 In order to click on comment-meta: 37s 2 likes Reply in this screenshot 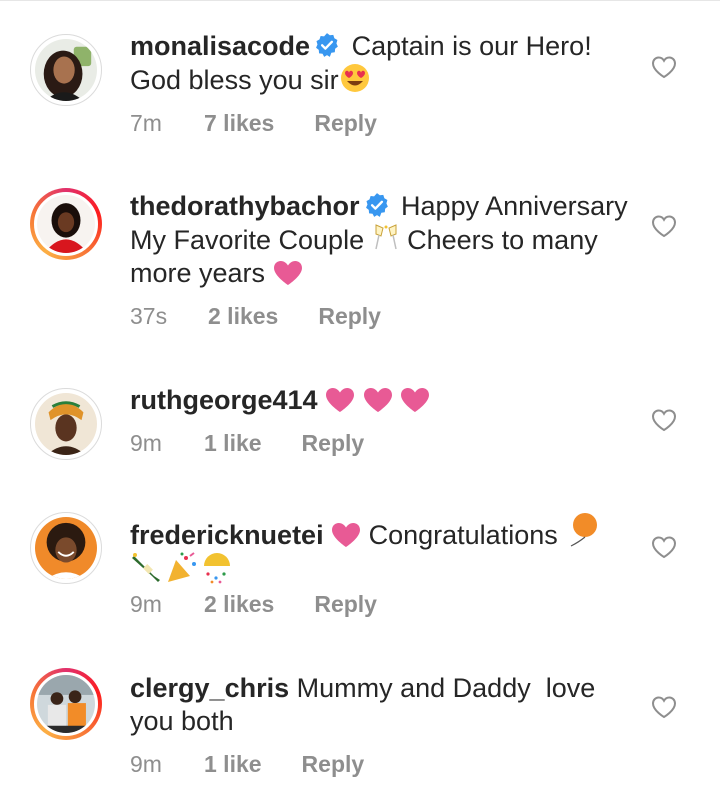, I will do `click(255, 316)`.